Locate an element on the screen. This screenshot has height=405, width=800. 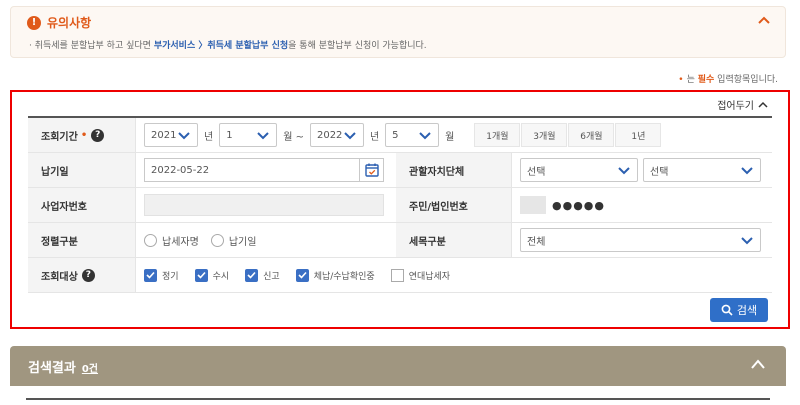
due-date-text: 2022-05-22 is located at coordinates (180, 170).